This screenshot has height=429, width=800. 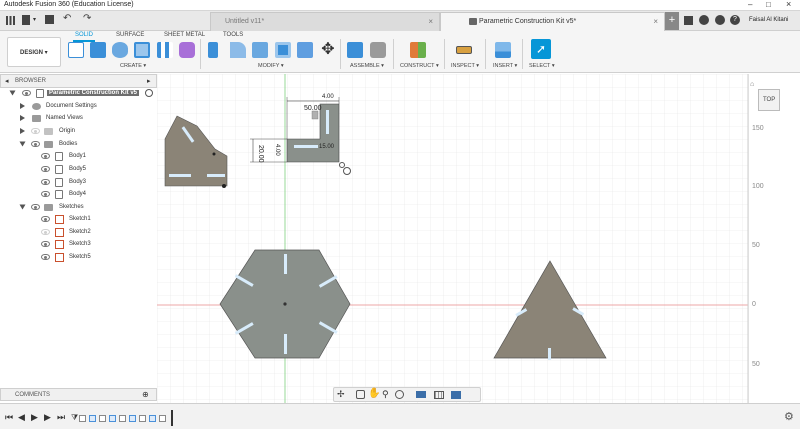 I want to click on browser-item-body1: Body1, so click(x=78, y=157).